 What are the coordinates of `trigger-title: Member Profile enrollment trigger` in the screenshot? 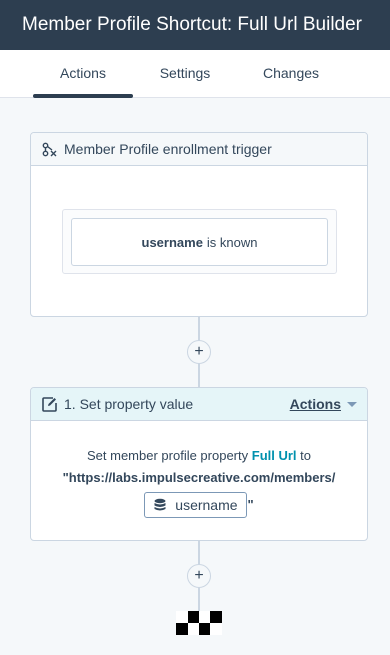 It's located at (168, 149).